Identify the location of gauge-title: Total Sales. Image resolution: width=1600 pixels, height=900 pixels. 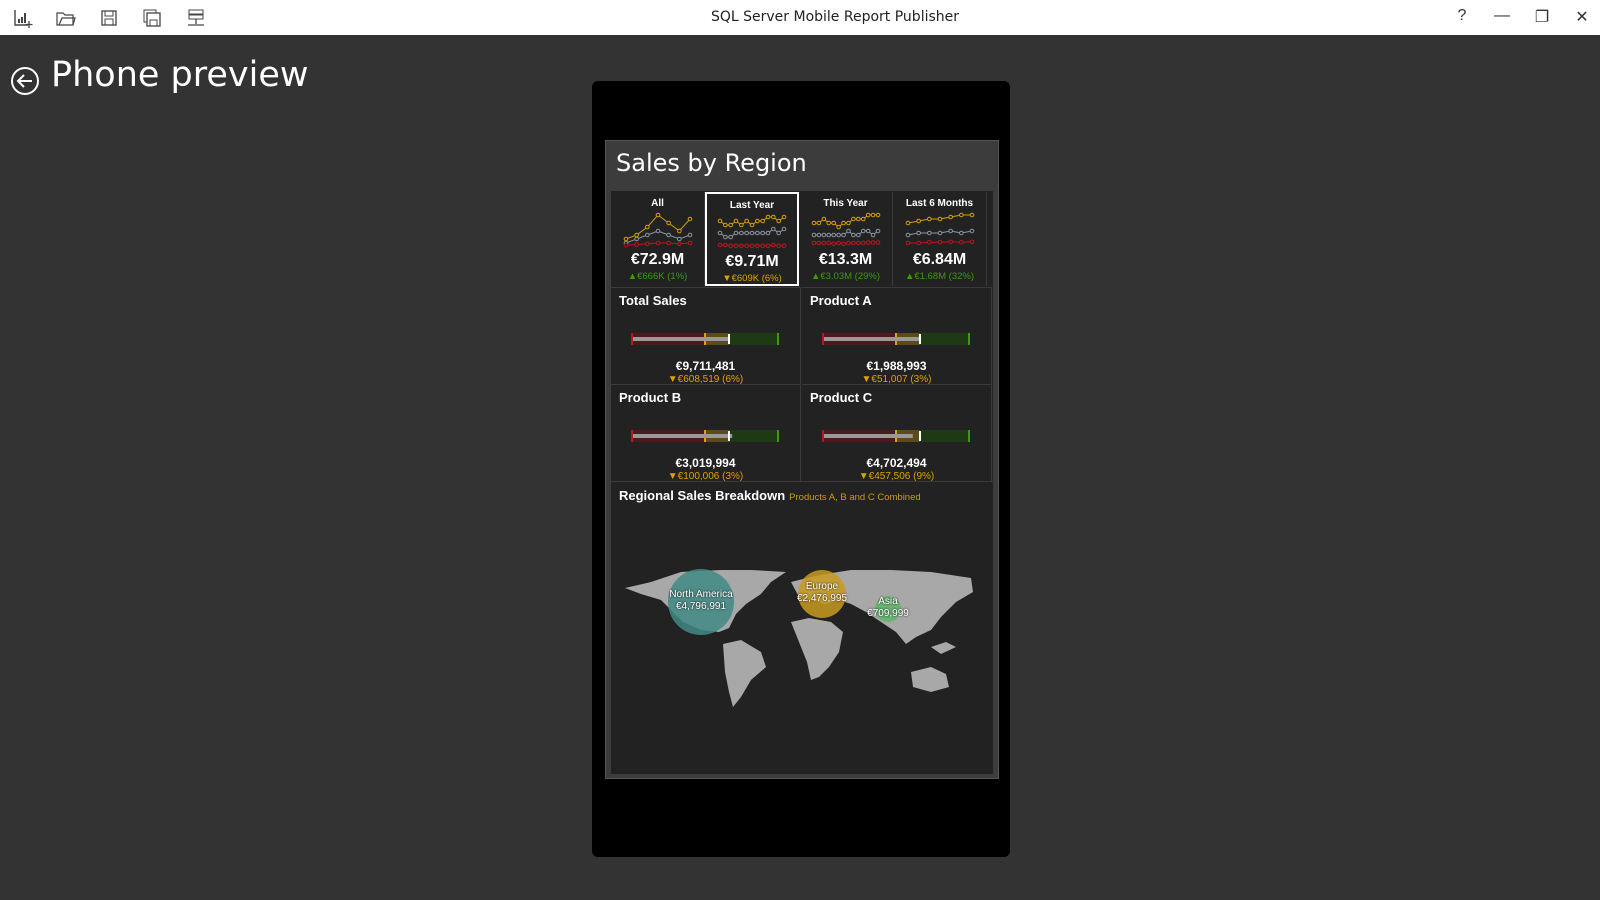
(653, 300).